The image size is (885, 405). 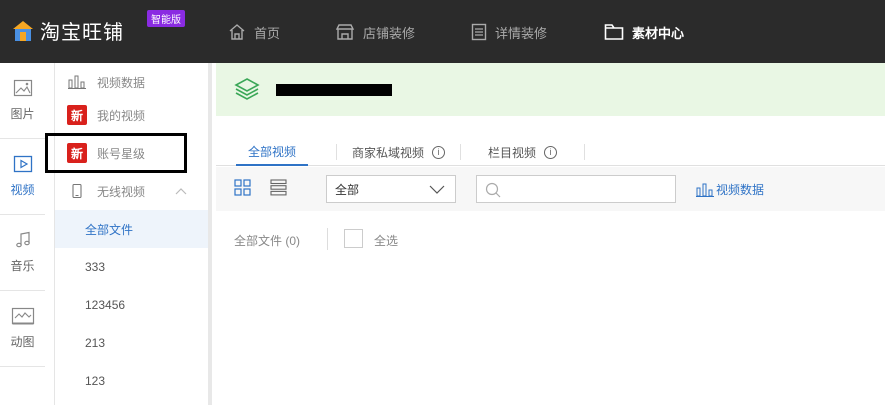 I want to click on nav-store-decoration: 店铺装修, so click(x=375, y=32).